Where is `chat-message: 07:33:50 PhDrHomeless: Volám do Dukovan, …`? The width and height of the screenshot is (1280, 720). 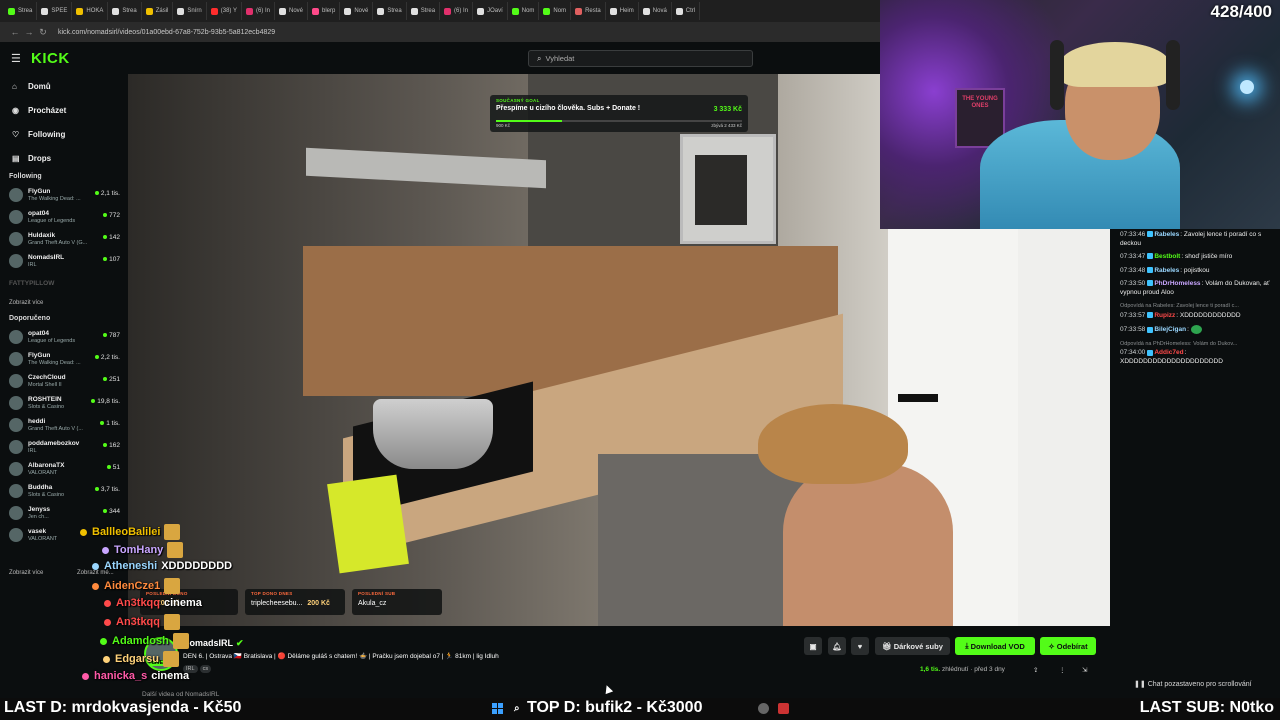
chat-message: 07:33:50 PhDrHomeless: Volám do Dukovan, … is located at coordinates (1197, 288).